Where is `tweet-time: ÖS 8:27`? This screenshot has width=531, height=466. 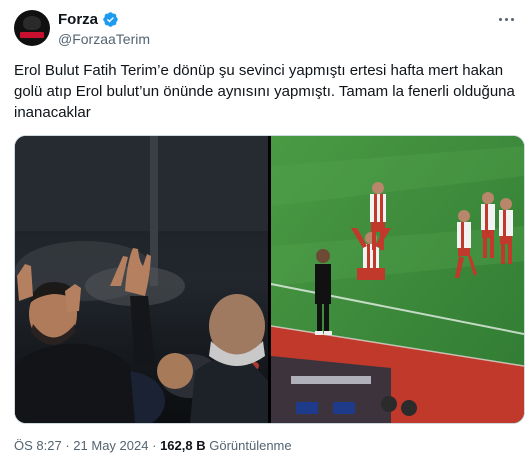 tweet-time: ÖS 8:27 is located at coordinates (38, 445).